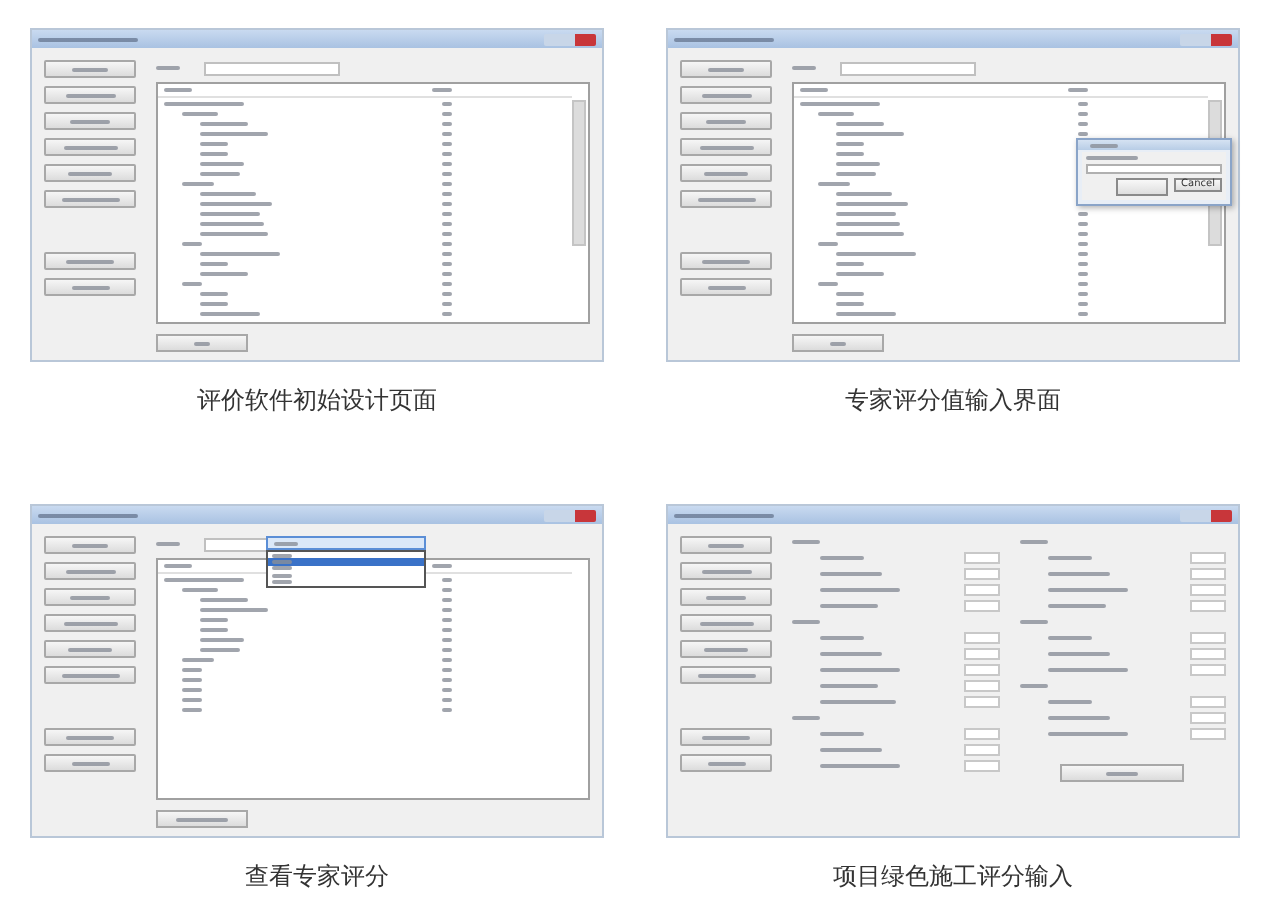 The height and width of the screenshot is (914, 1280). What do you see at coordinates (317, 876) in the screenshot?
I see `figure-caption: 查看专家评分` at bounding box center [317, 876].